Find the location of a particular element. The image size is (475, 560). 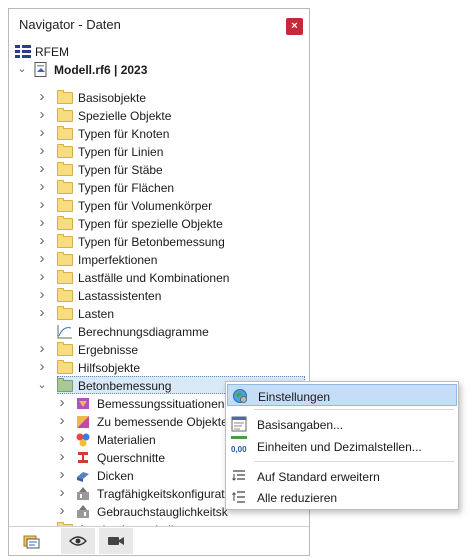

tree-item-typen-f-r-fl-chen: › Typen für Flächen is located at coordinates (159, 188).